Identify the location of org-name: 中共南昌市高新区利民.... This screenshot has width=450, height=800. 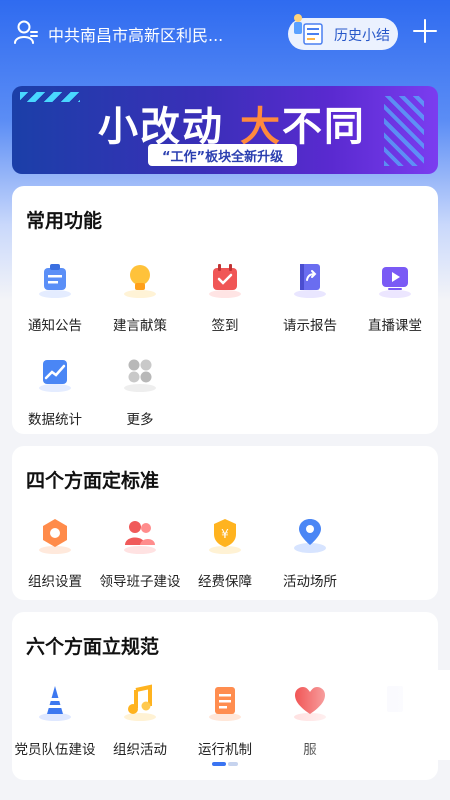
(163, 34).